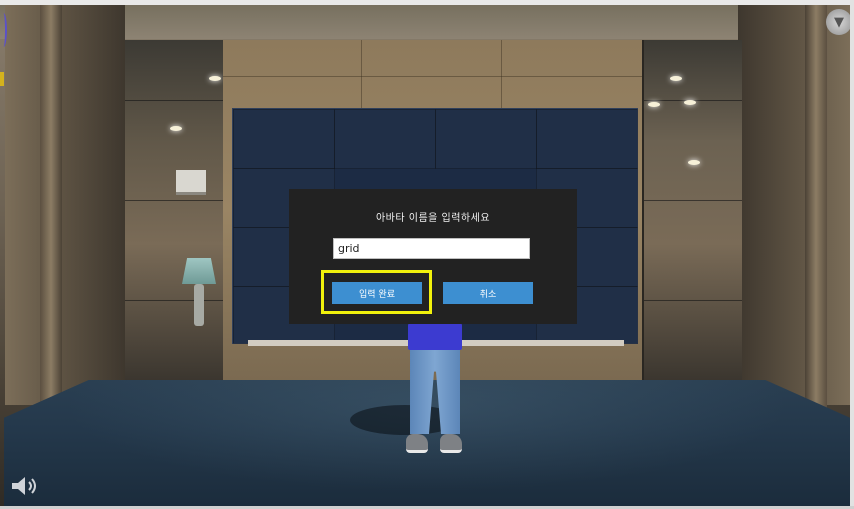  I want to click on right-glass-partition, so click(692, 210).